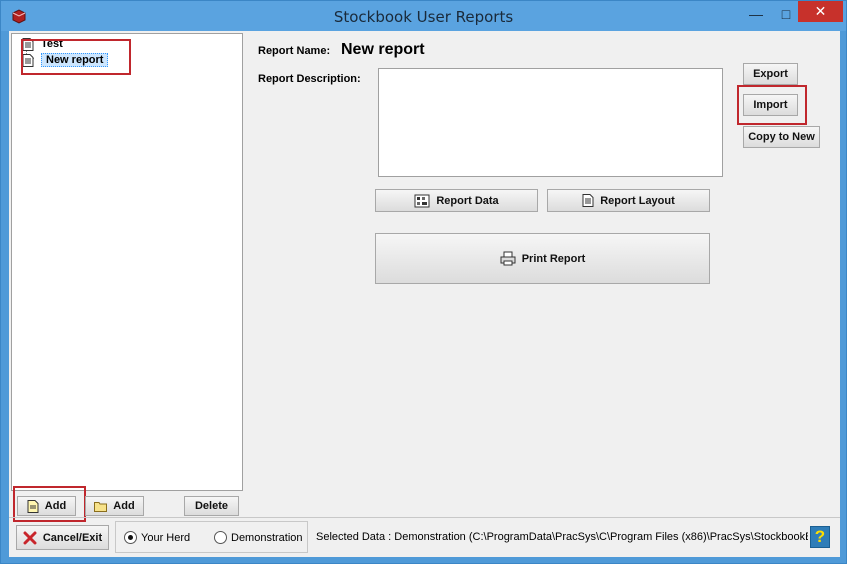 The width and height of the screenshot is (847, 564). Describe the element at coordinates (294, 51) in the screenshot. I see `report-name-label: Report Name:` at that location.